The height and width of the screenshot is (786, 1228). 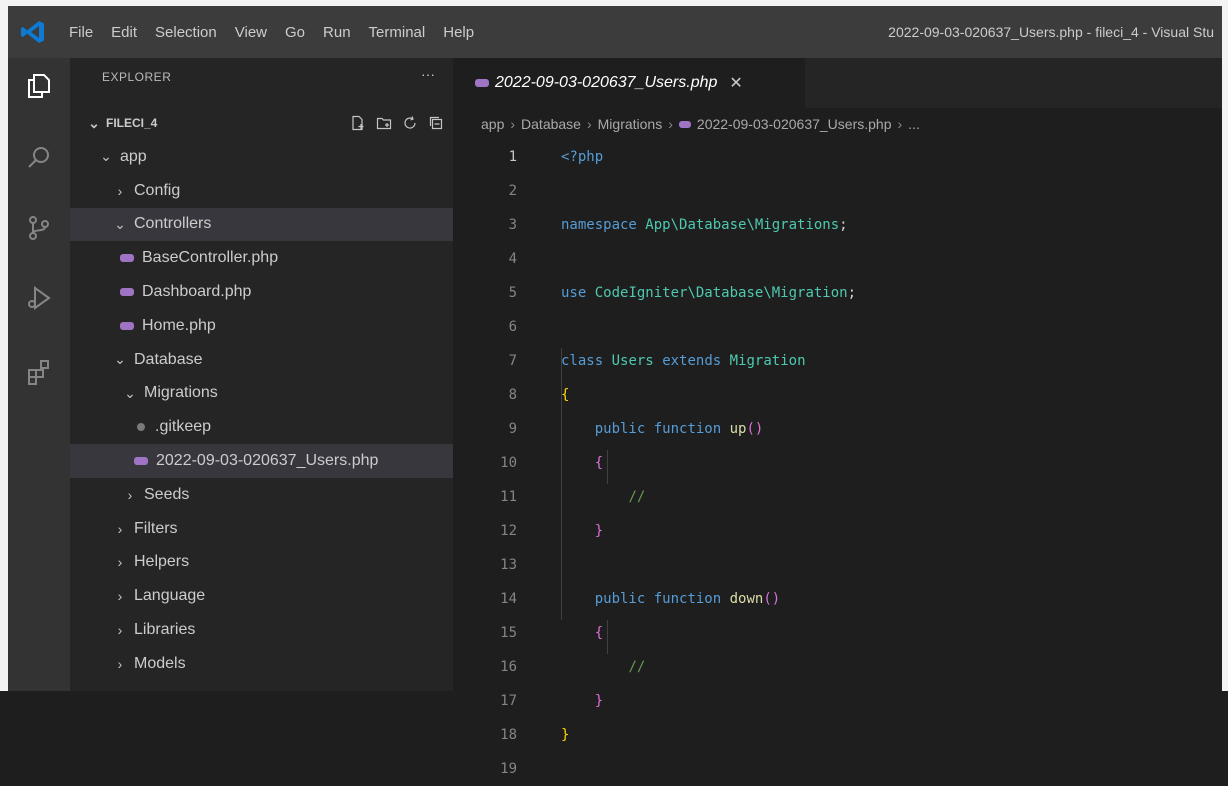 I want to click on refresh-icon, so click(x=410, y=123).